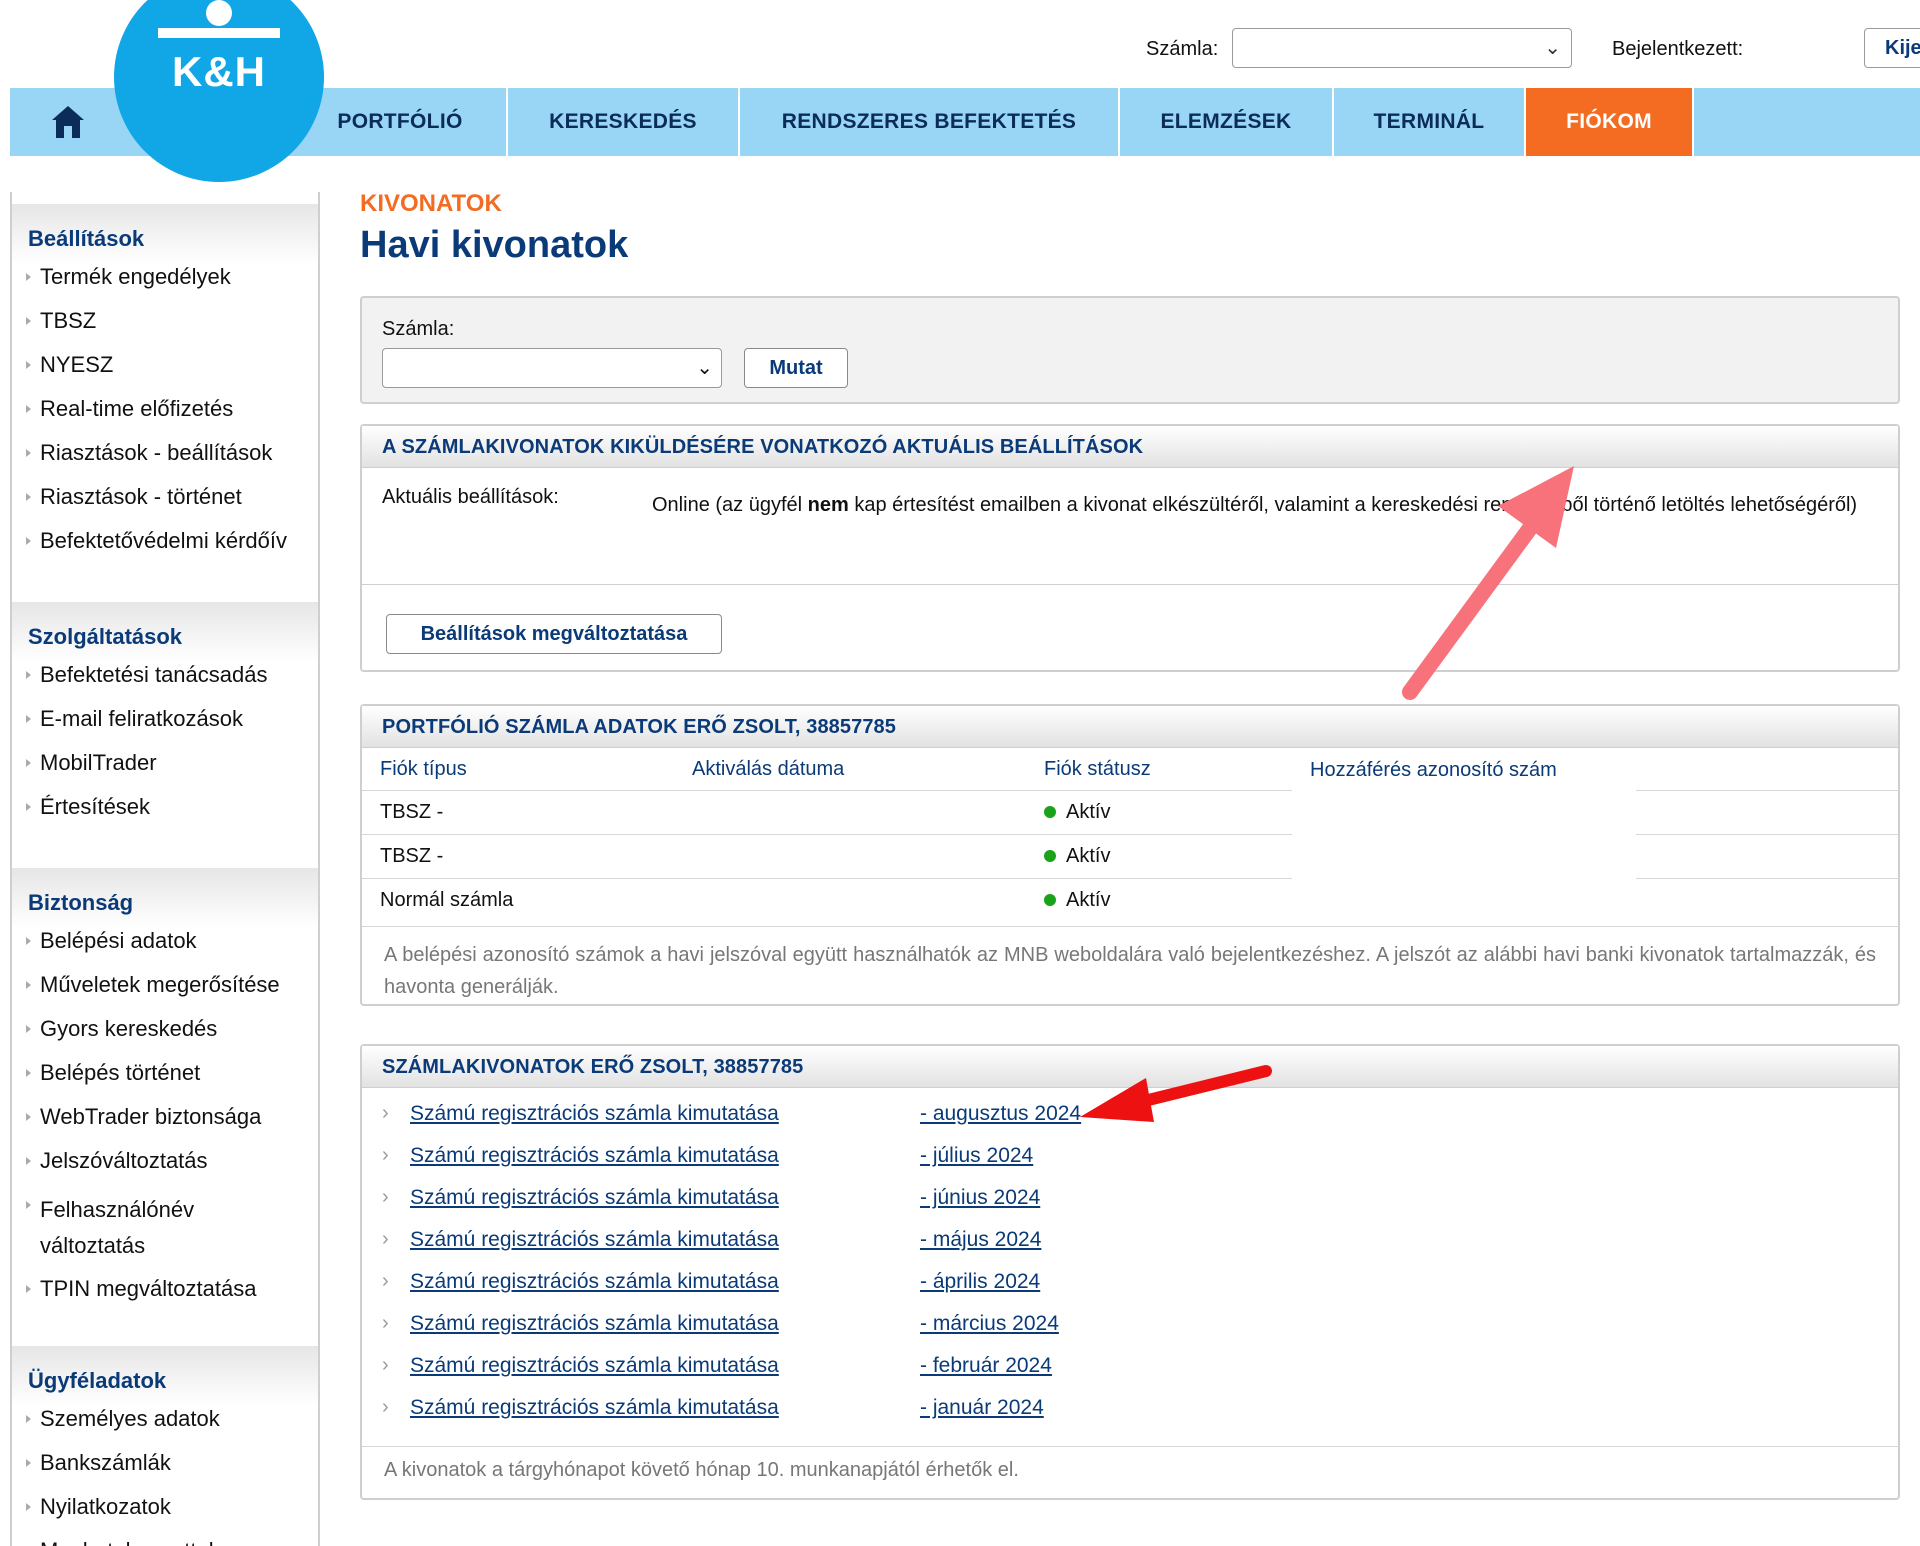  I want to click on sidebar-item: Befektetővédelmi kérdőív, so click(165, 541).